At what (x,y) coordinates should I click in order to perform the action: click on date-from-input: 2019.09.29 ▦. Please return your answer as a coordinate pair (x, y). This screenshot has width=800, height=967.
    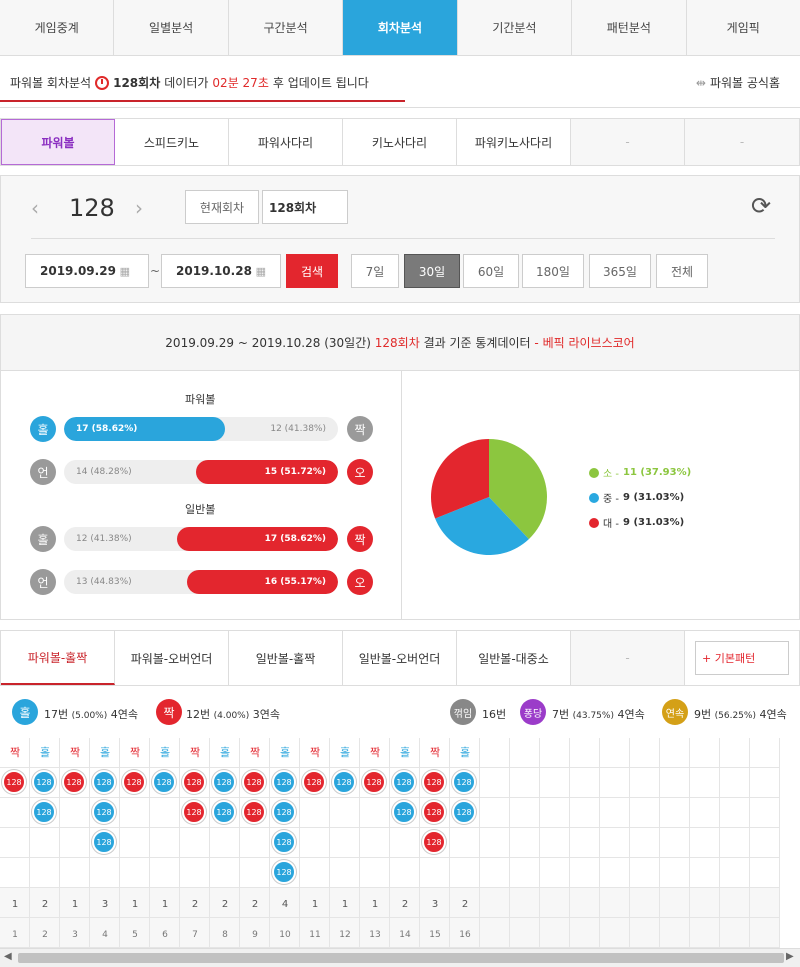
    Looking at the image, I should click on (87, 271).